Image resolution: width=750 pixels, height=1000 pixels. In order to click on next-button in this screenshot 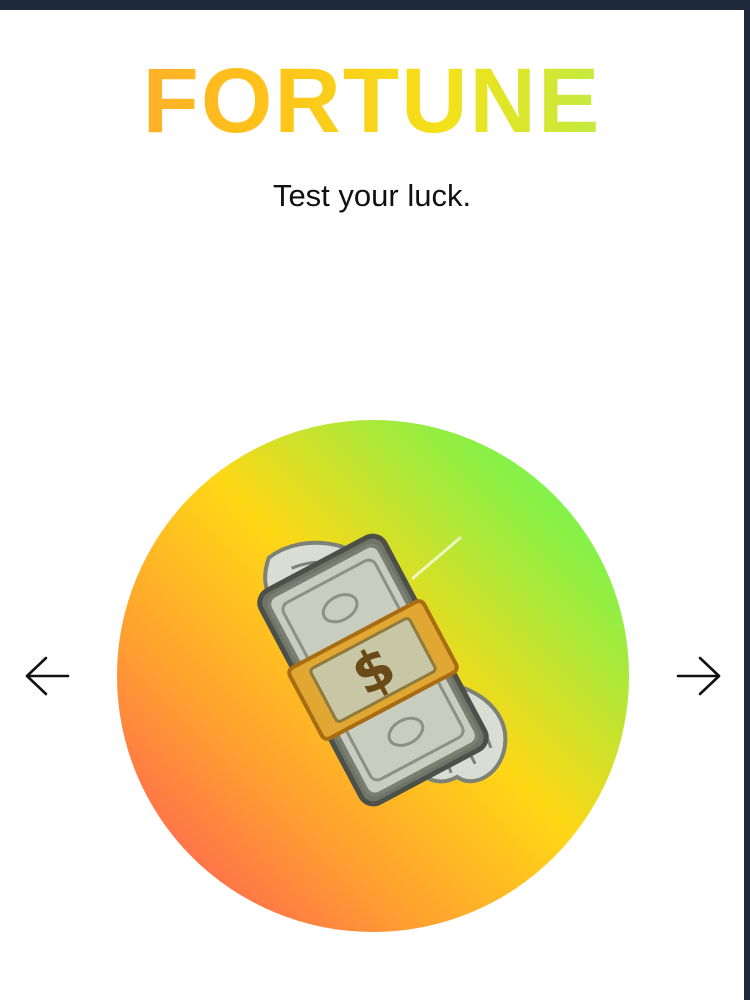, I will do `click(699, 676)`.